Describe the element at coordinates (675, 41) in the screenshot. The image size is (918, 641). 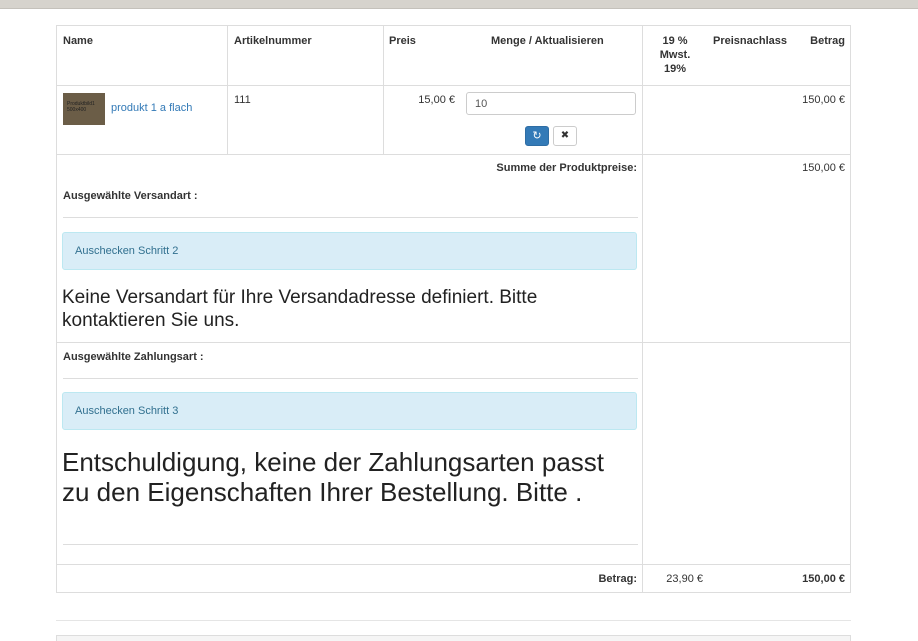
I see `header-vat-line1: 19 %` at that location.